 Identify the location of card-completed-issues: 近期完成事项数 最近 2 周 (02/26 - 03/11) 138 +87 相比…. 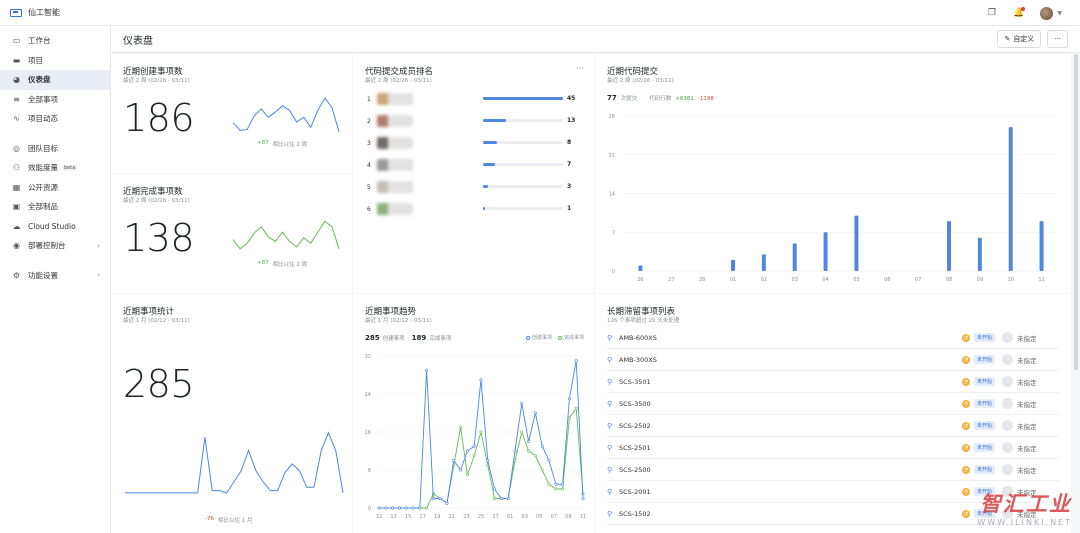
(231, 233).